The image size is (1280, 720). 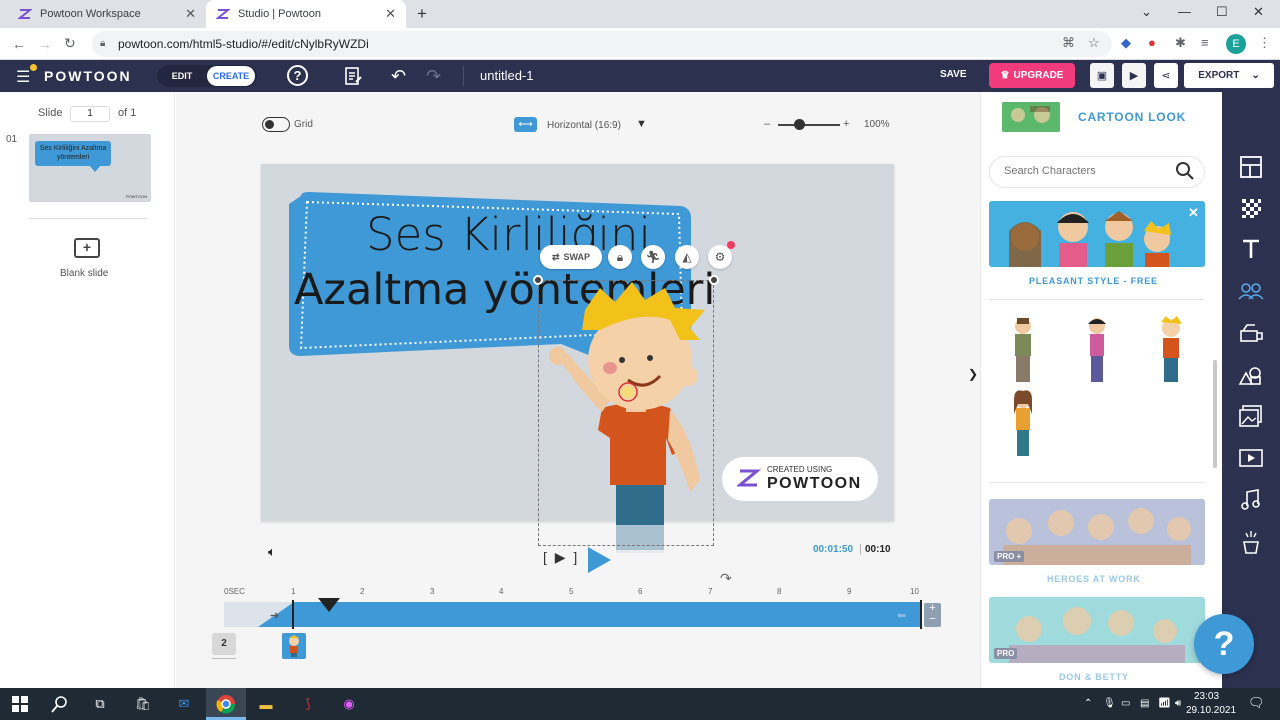 I want to click on task-view-icon: ⧉, so click(x=100, y=704).